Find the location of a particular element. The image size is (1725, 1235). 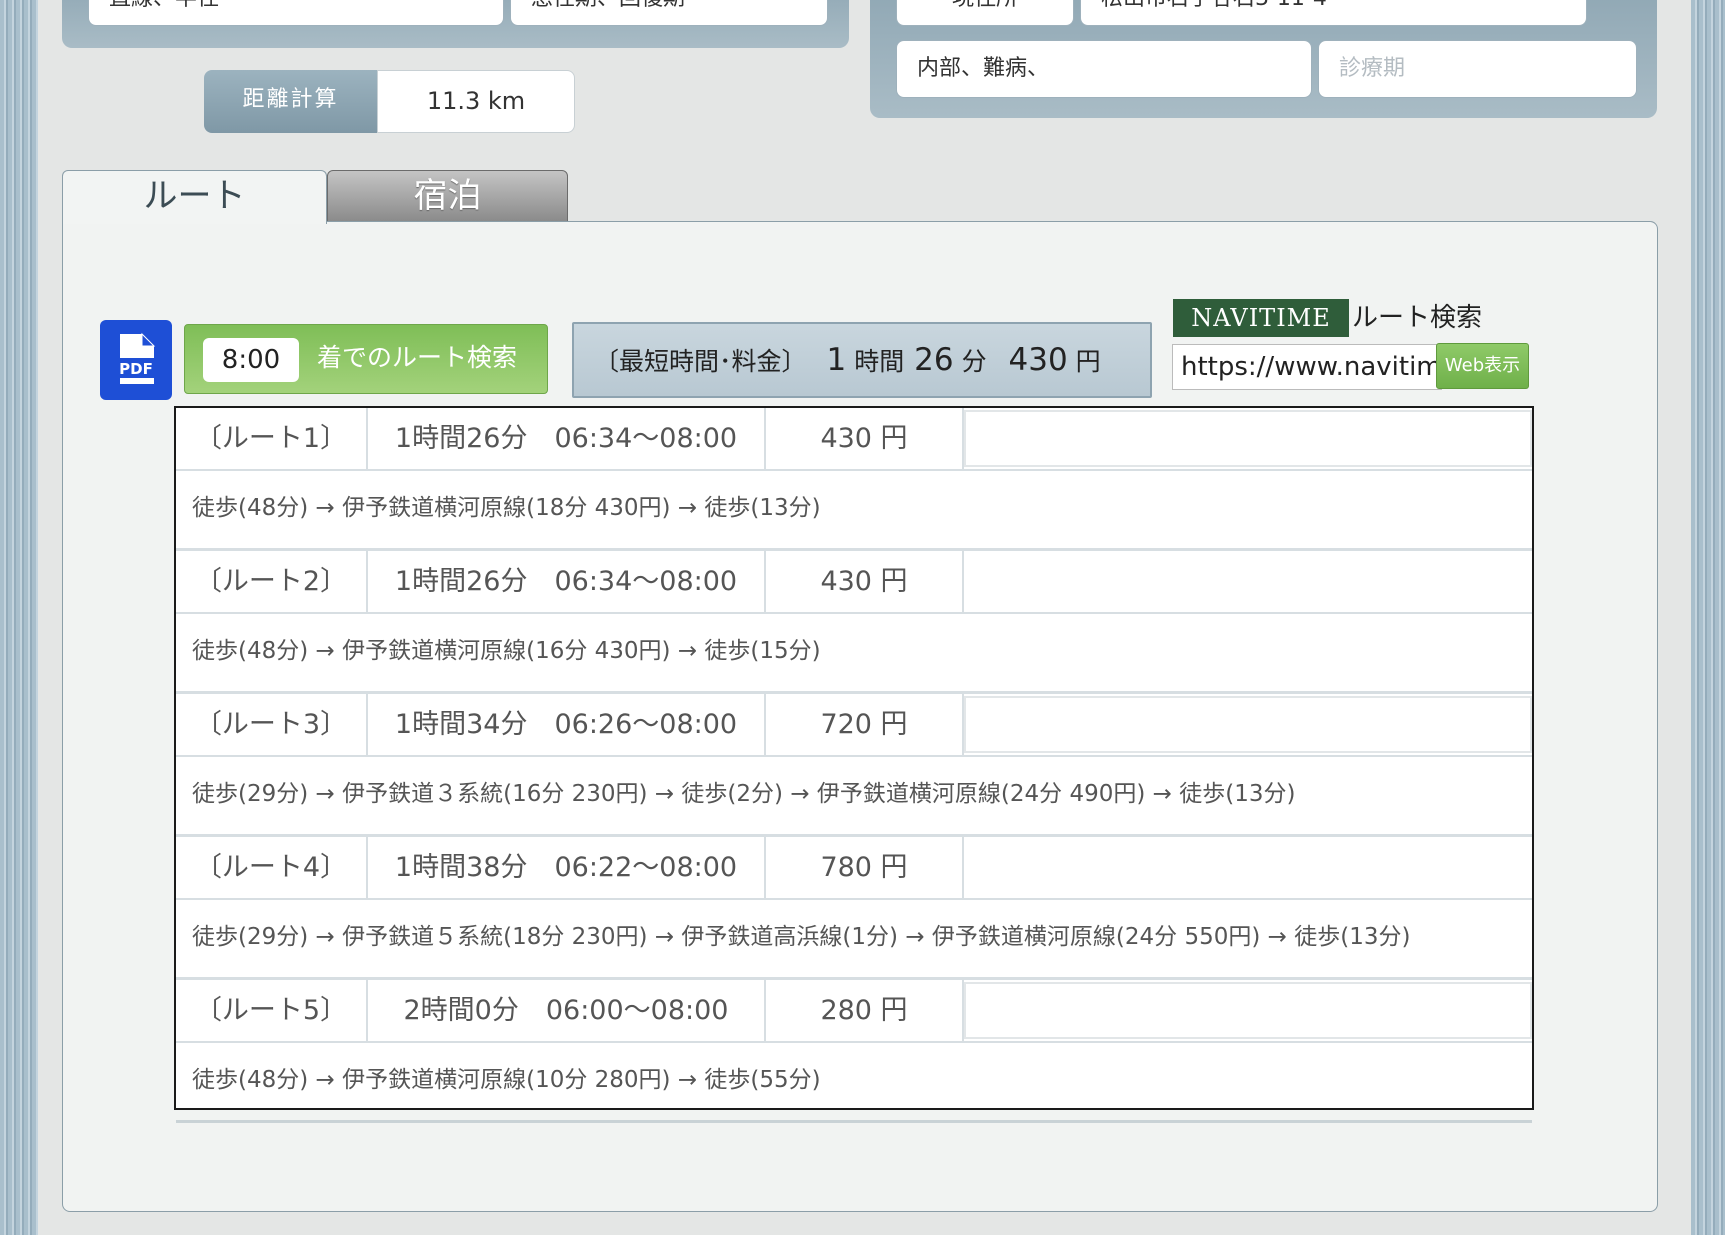

route-header-row: 〔ルート3〕 1時間34分 06:26～08:00 720 円 is located at coordinates (854, 725).